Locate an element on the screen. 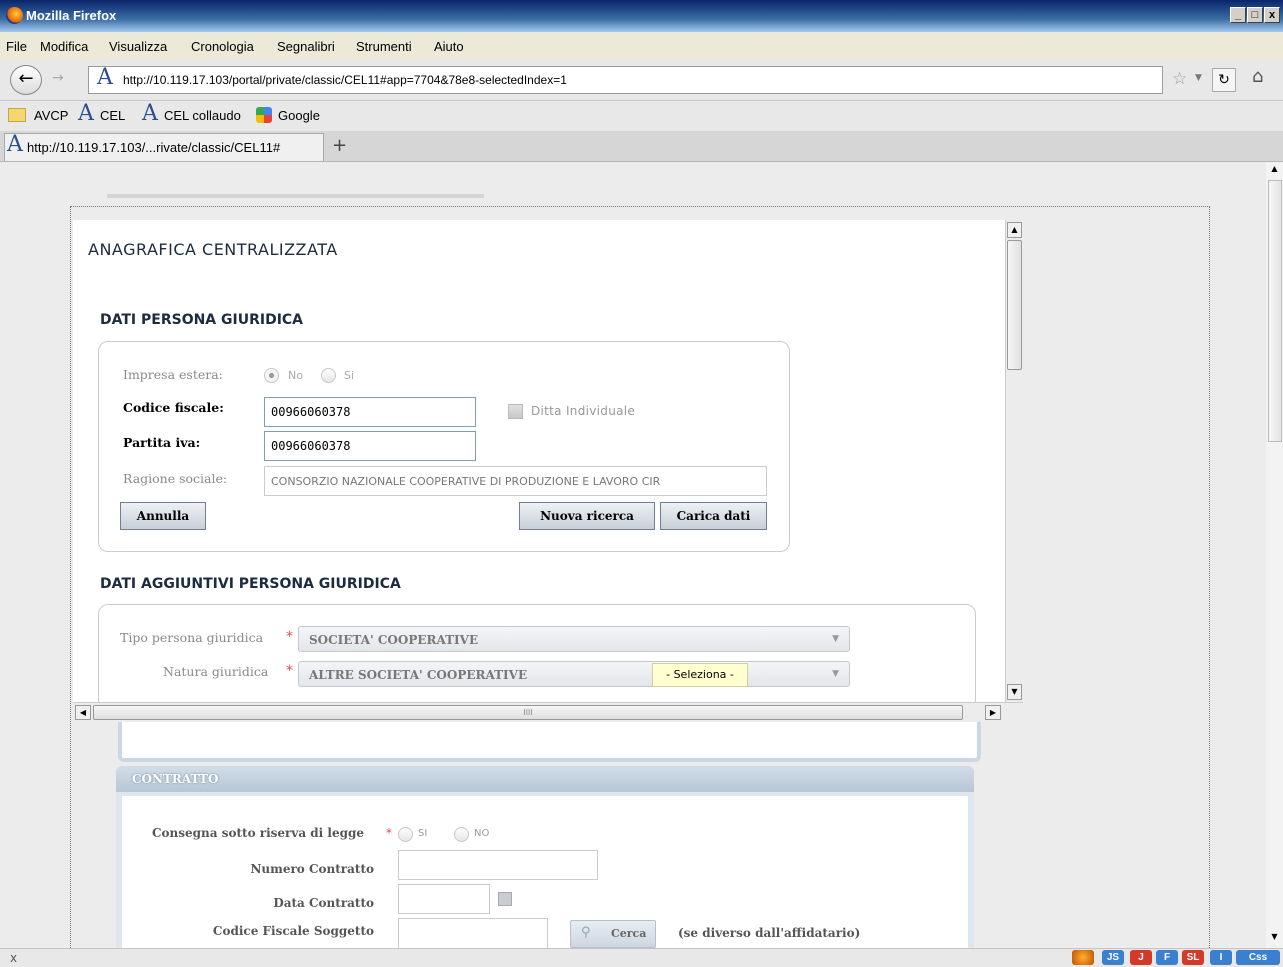 This screenshot has height=967, width=1283. bg-cerca-label: Cerca is located at coordinates (629, 933).